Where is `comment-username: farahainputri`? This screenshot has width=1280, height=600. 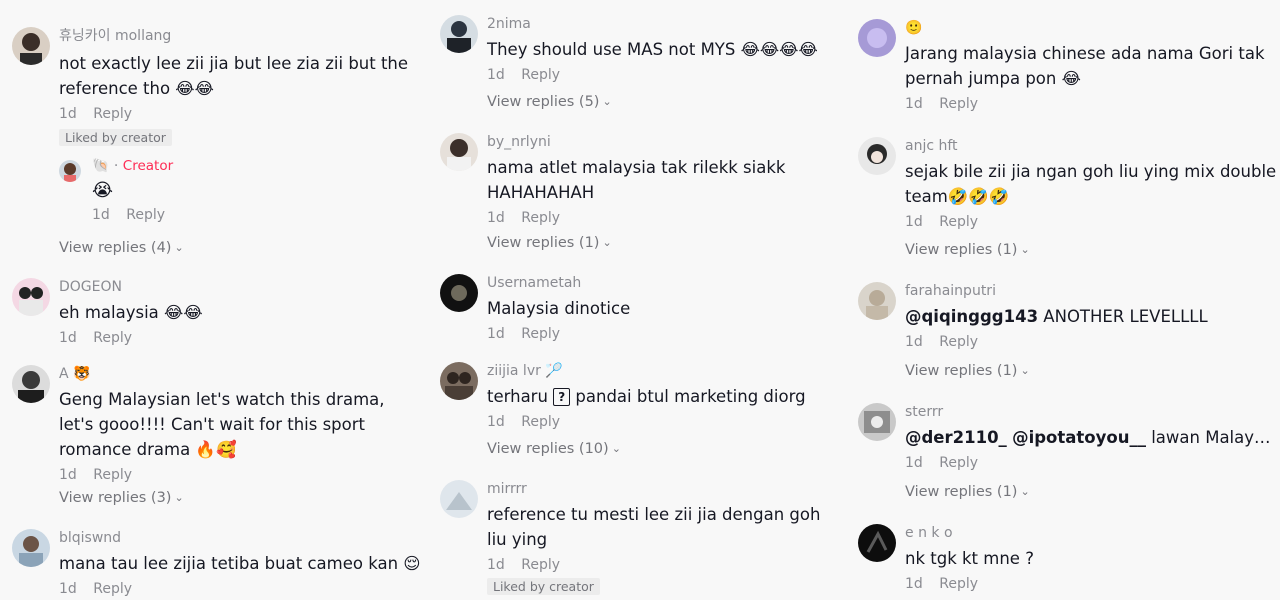
comment-username: farahainputri is located at coordinates (1091, 291).